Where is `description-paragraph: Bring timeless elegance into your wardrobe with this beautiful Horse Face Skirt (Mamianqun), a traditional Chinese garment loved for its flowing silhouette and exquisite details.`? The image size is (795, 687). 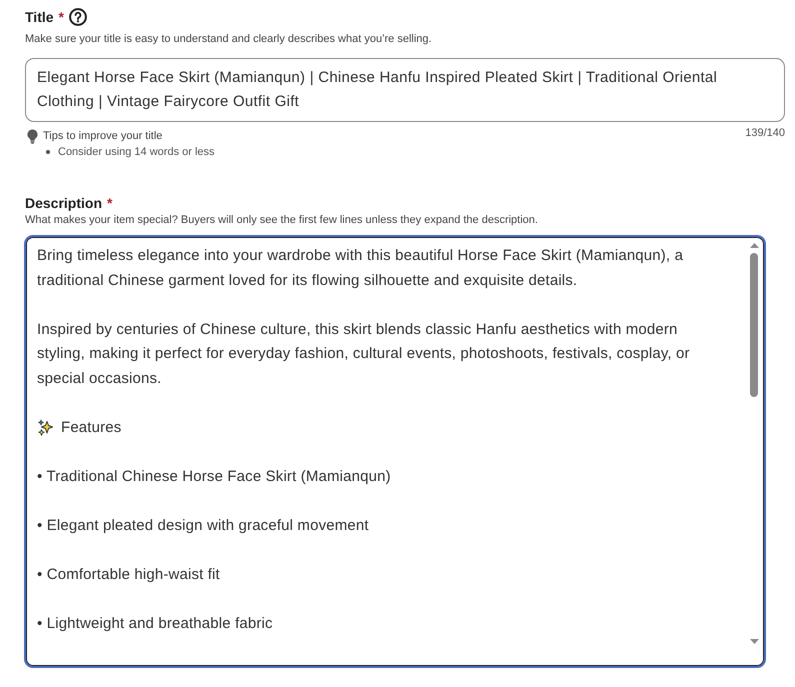 description-paragraph: Bring timeless elegance into your wardrobe with this beautiful Horse Face Skirt (Mamianqun), a traditional Chinese garment loved for its flowing silhouette and exquisite details. is located at coordinates (360, 268).